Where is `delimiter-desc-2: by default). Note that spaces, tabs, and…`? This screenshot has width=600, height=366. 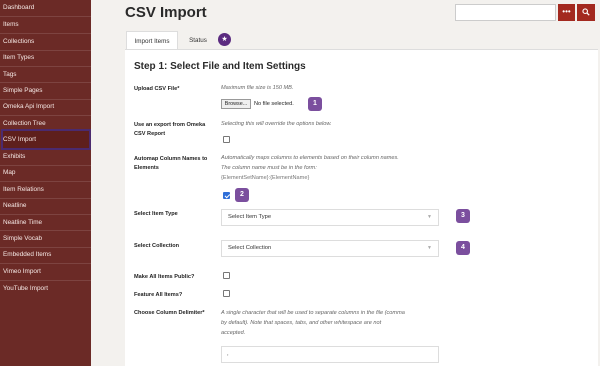
delimiter-desc-2: by default). Note that spaces, tabs, and… is located at coordinates (301, 323).